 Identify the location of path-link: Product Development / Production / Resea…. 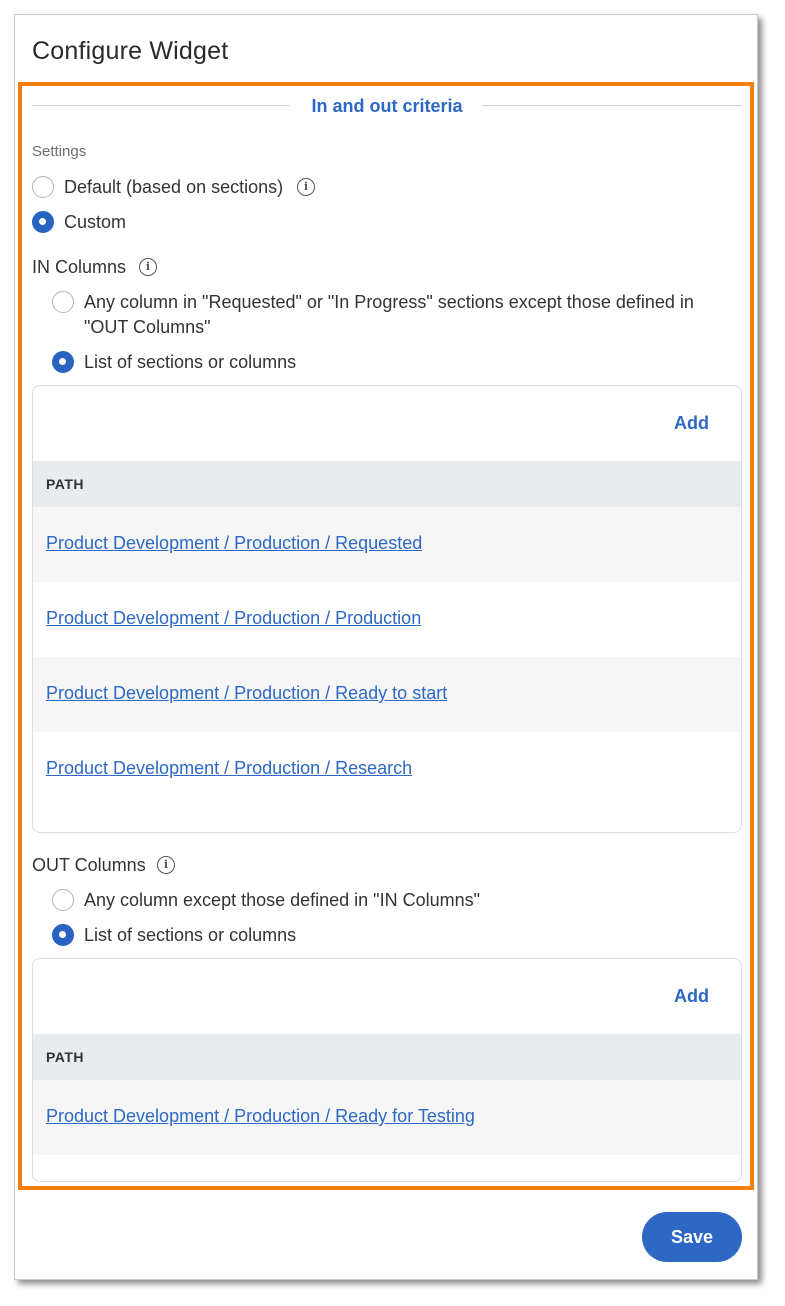
(229, 768).